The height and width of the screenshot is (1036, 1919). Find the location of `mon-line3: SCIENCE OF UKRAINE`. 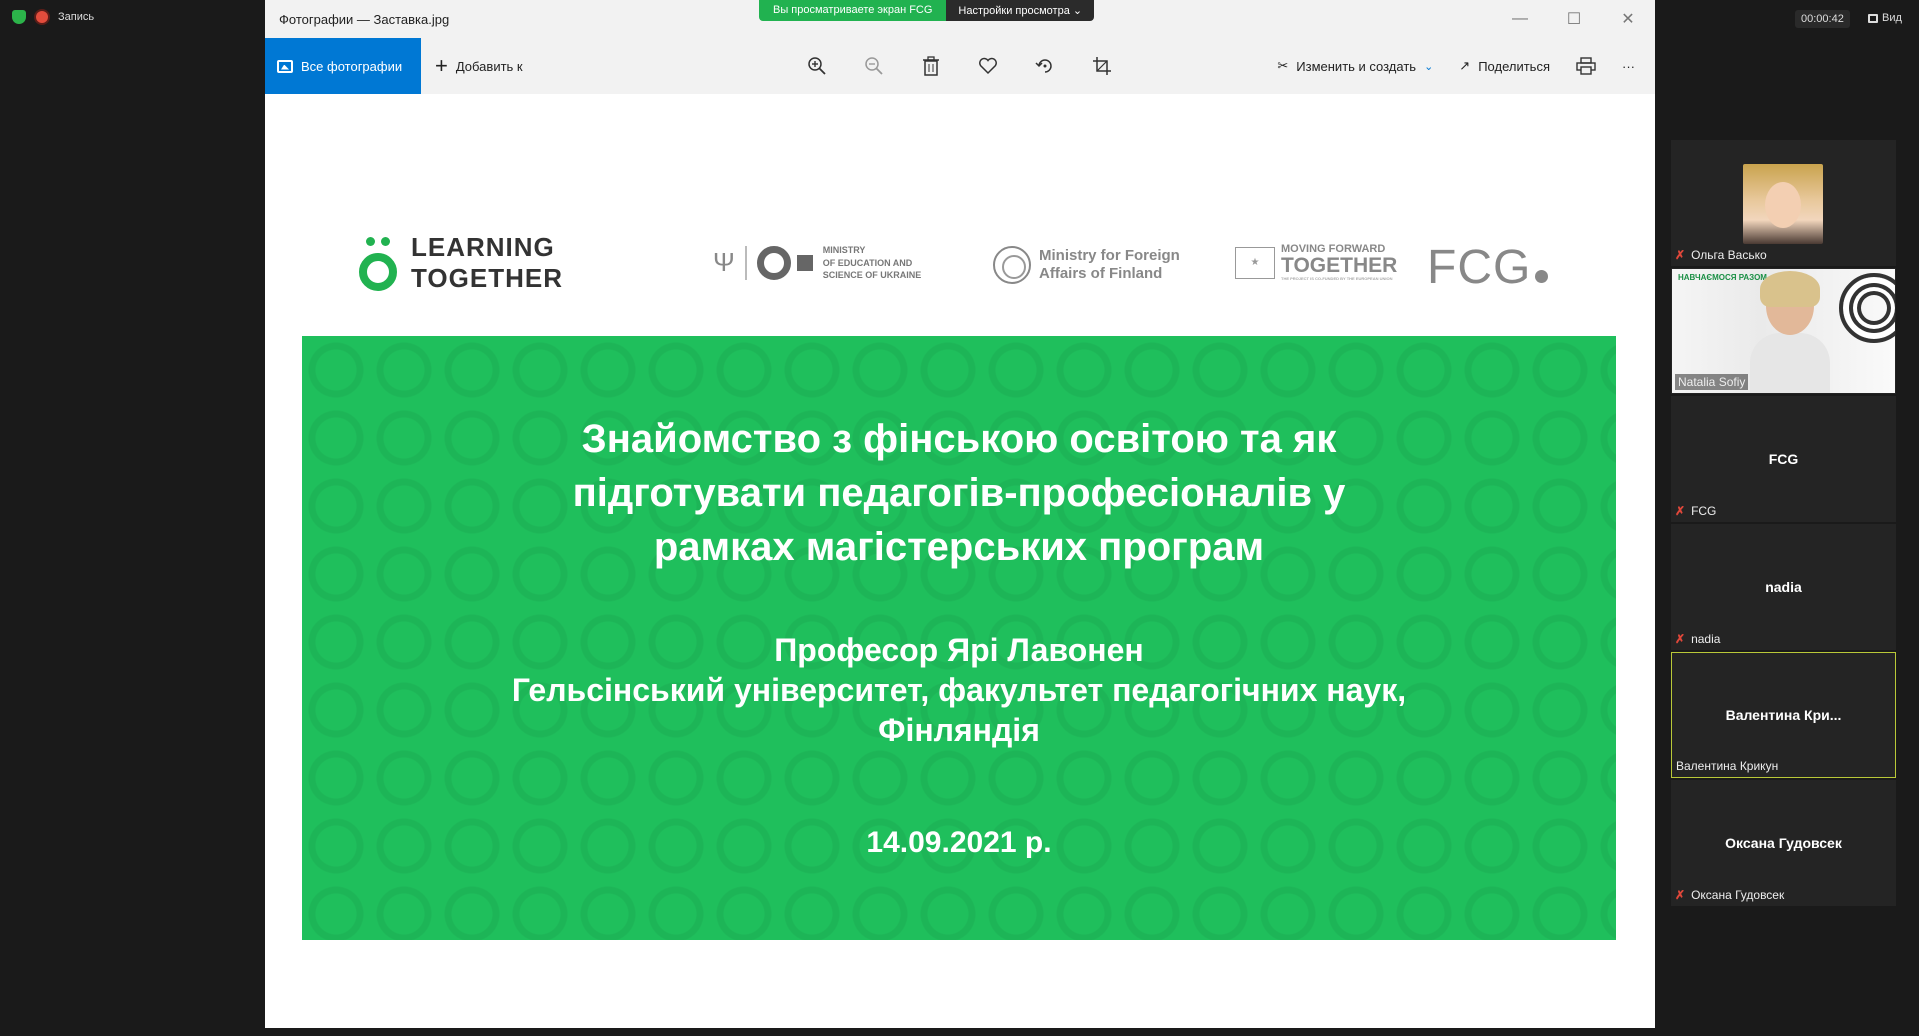

mon-line3: SCIENCE OF UKRAINE is located at coordinates (872, 275).